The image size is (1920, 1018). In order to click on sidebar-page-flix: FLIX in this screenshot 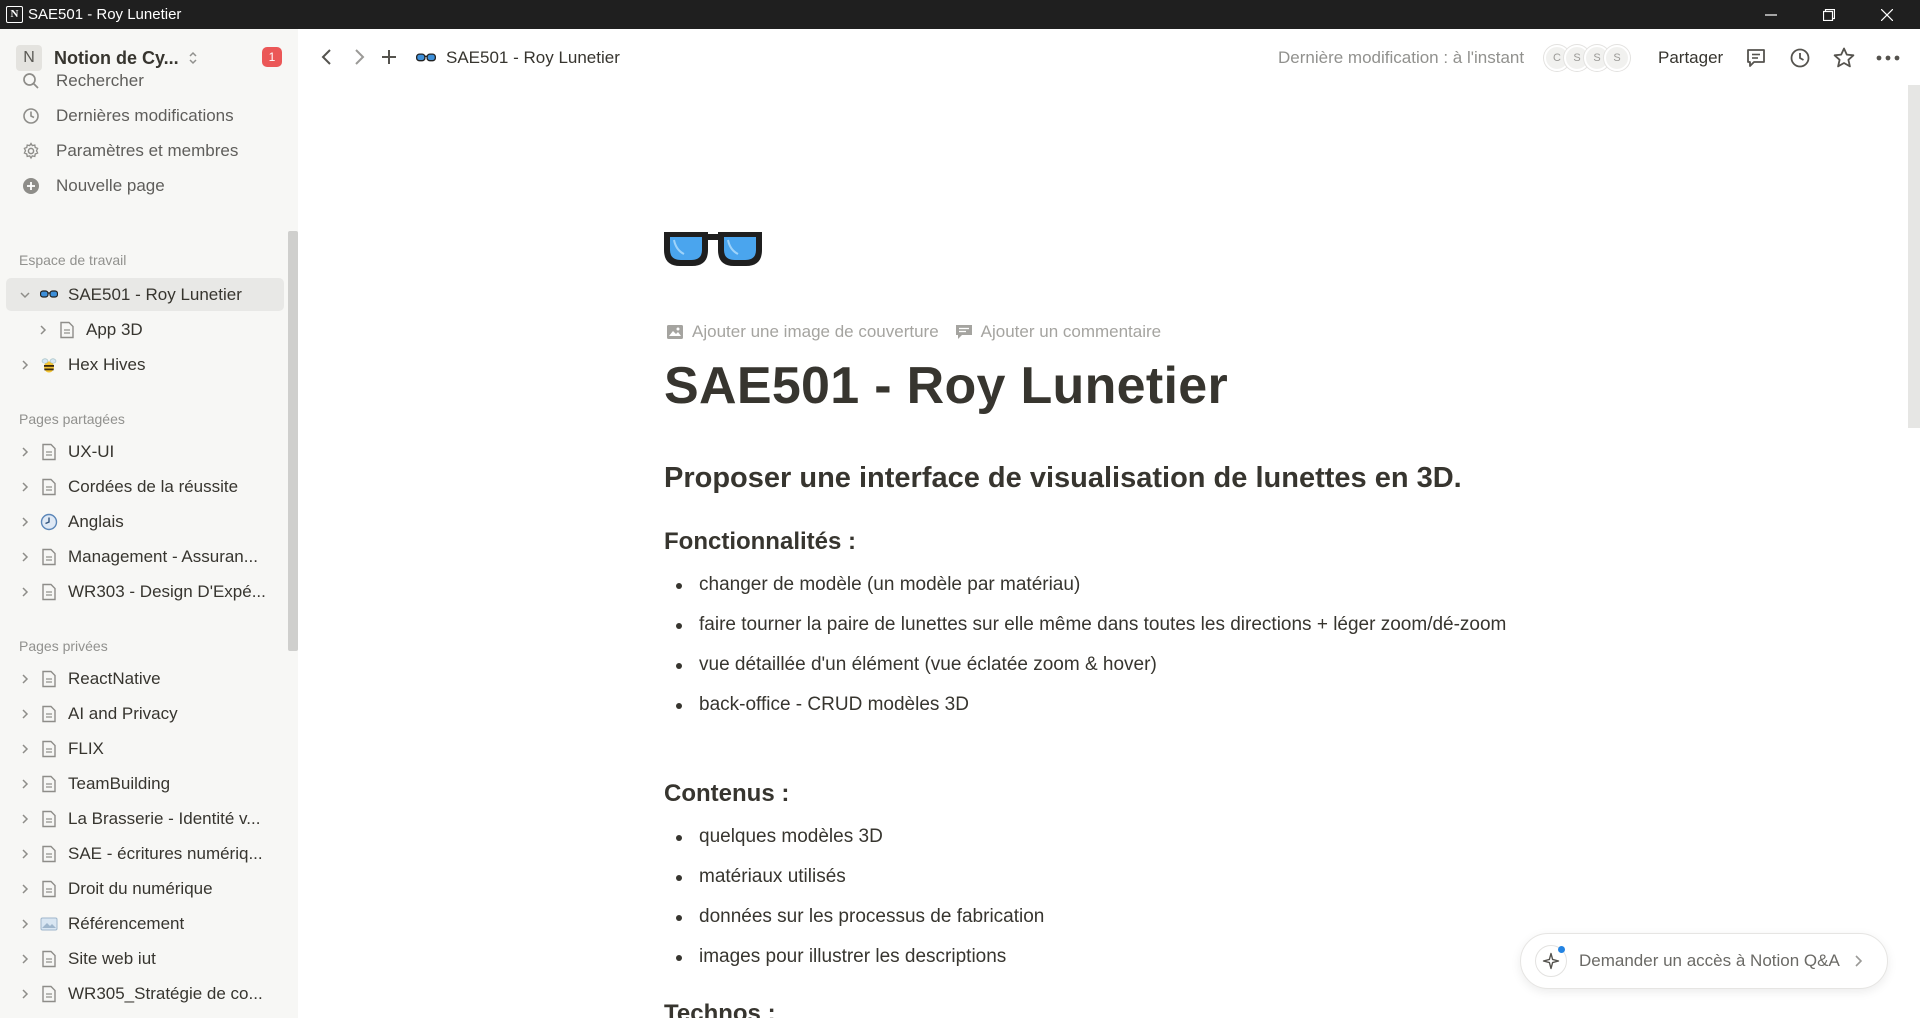, I will do `click(145, 748)`.